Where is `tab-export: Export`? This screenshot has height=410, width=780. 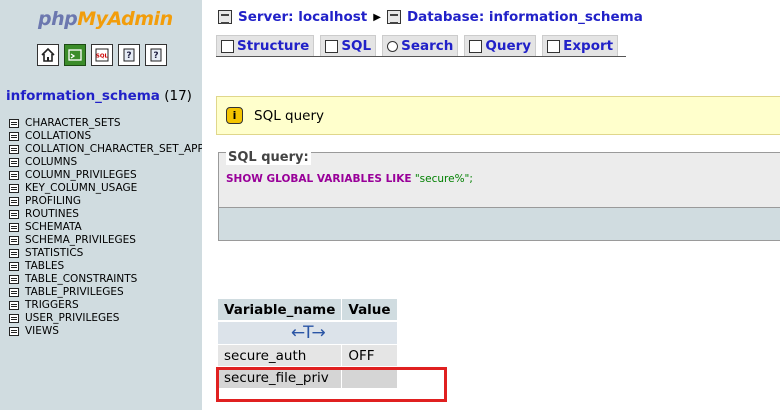 tab-export: Export is located at coordinates (580, 45).